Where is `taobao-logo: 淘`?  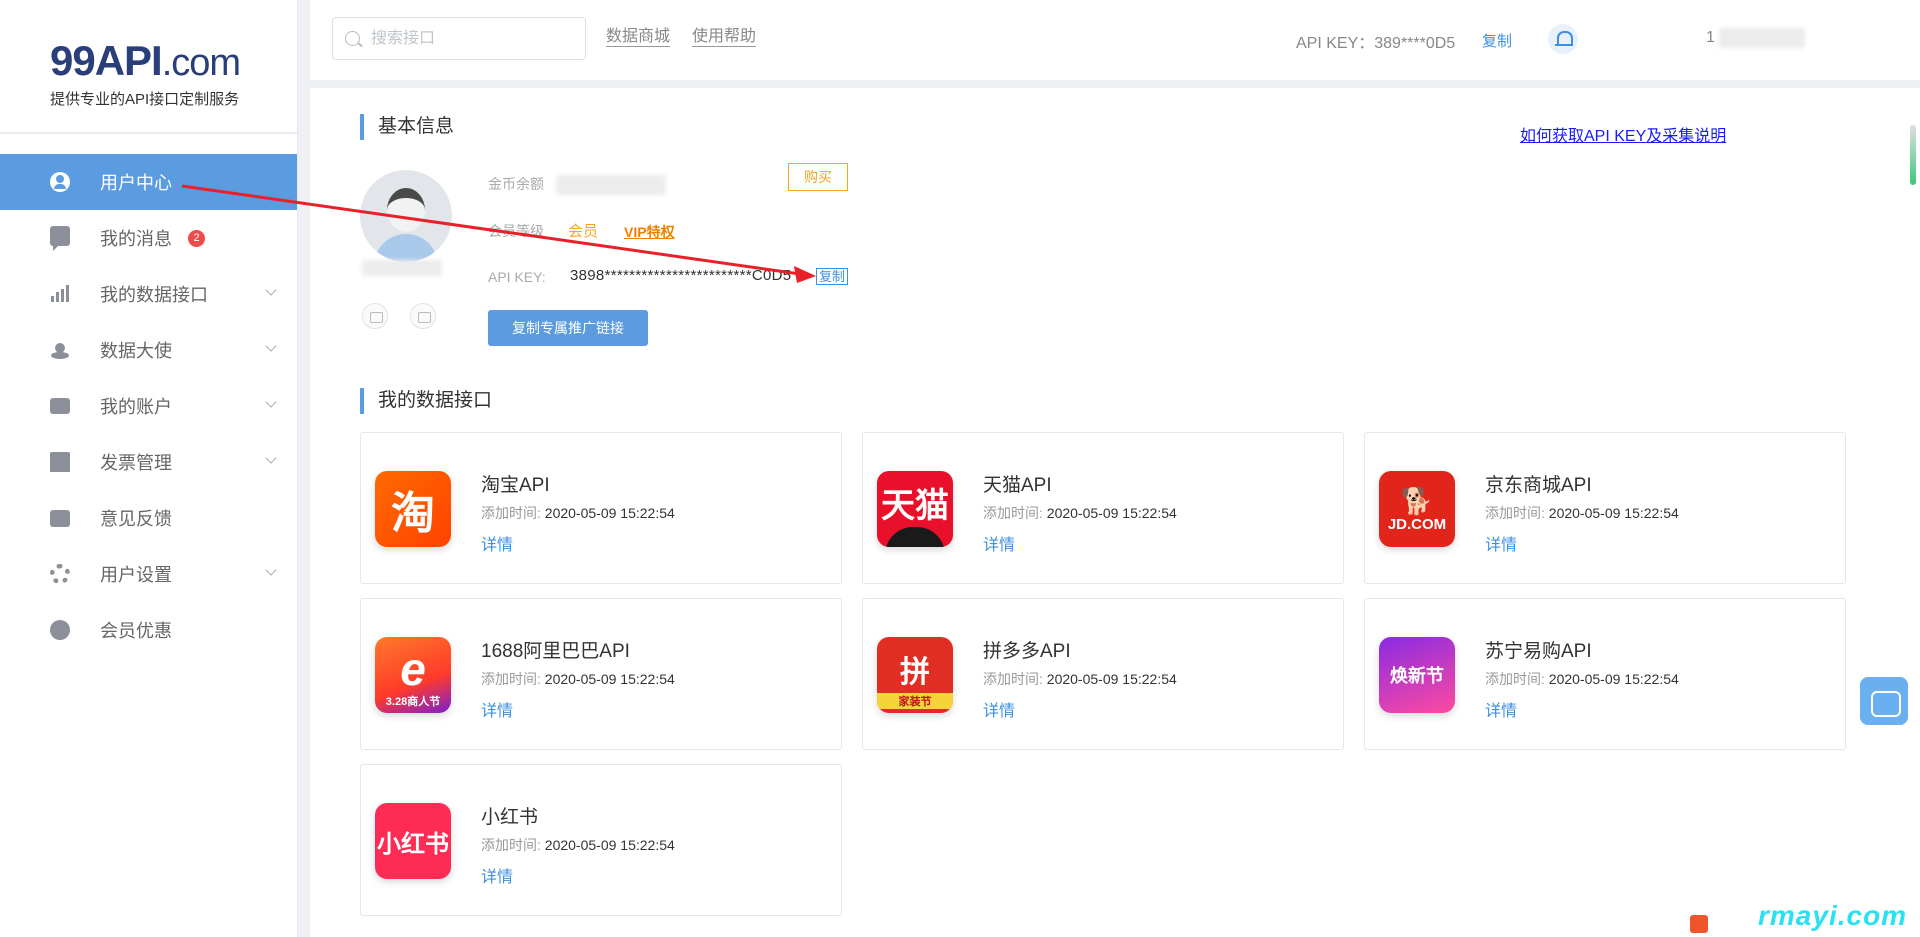
taobao-logo: 淘 is located at coordinates (413, 509).